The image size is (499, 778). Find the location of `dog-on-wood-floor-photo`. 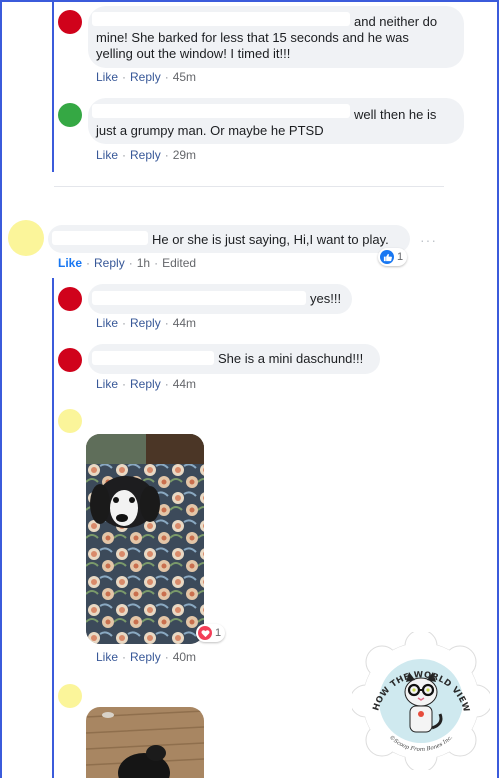

dog-on-wood-floor-photo is located at coordinates (145, 742).